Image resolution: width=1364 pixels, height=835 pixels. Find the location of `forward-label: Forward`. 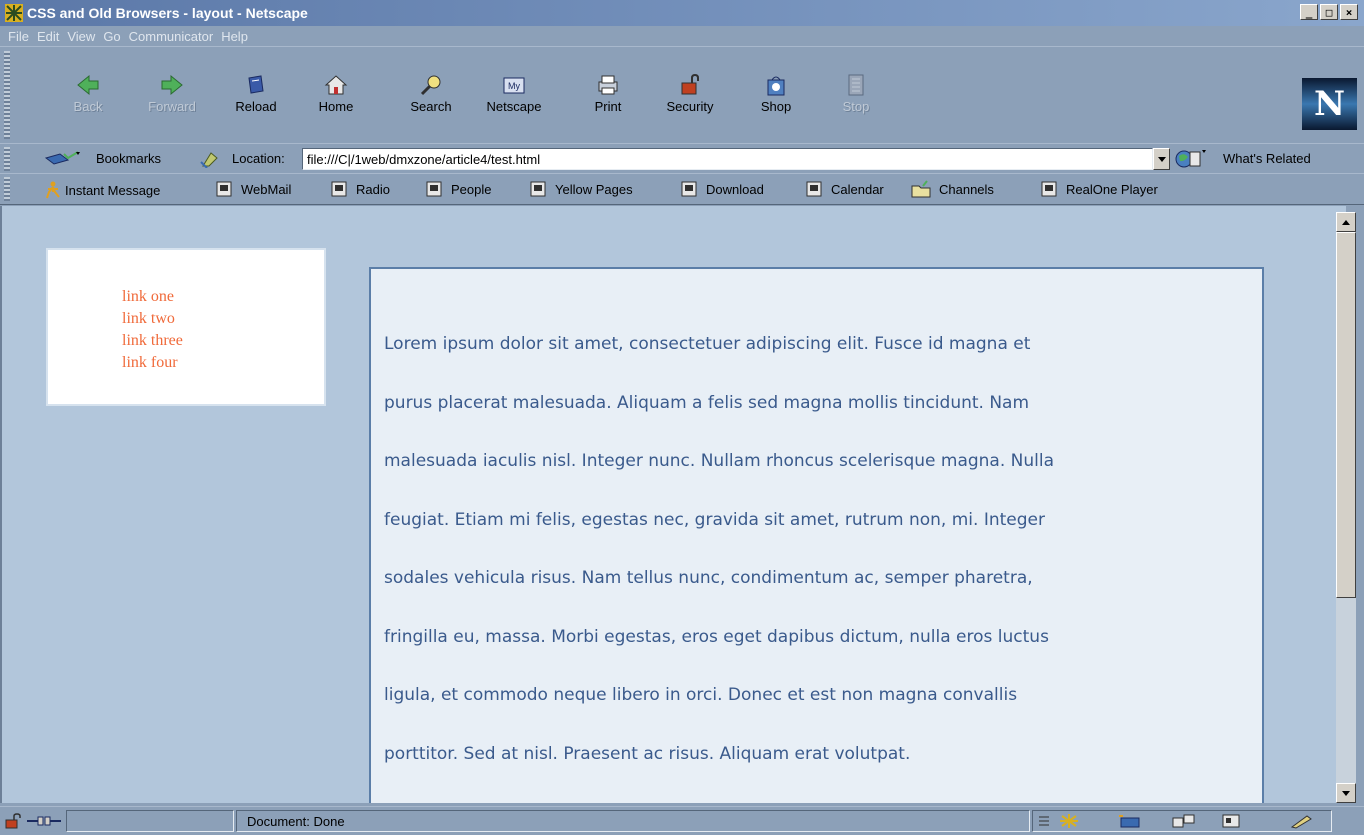

forward-label: Forward is located at coordinates (172, 106).